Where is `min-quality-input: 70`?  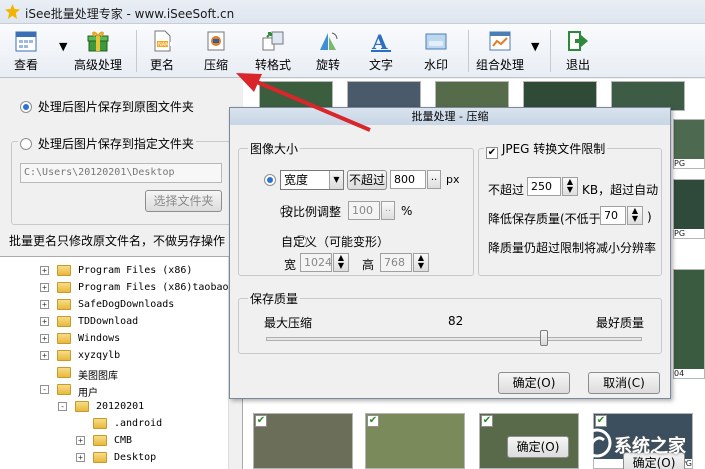 min-quality-input: 70 is located at coordinates (613, 215).